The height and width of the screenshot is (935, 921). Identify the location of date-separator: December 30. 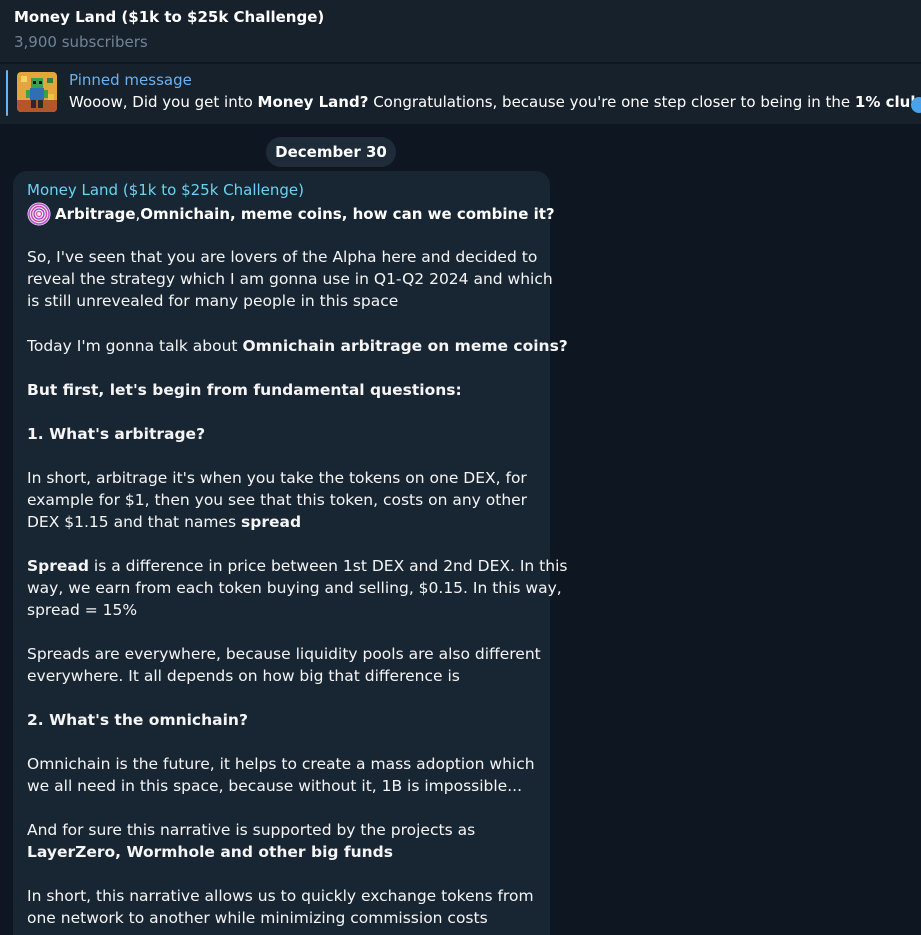
(331, 152).